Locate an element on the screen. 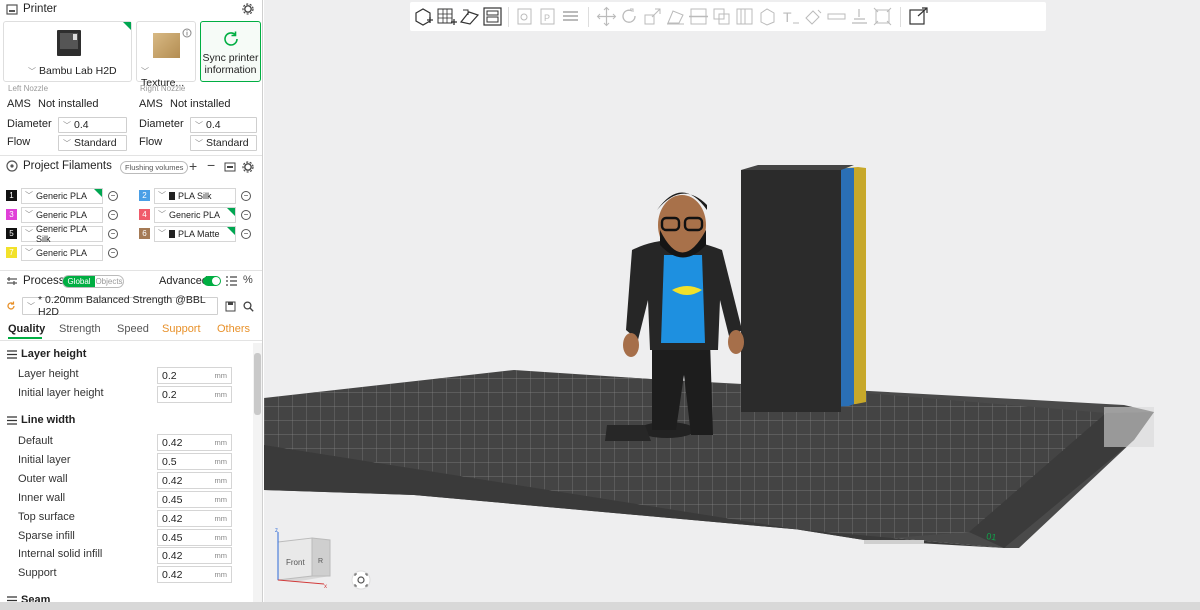  fit-selection-icon is located at coordinates (882, 16).